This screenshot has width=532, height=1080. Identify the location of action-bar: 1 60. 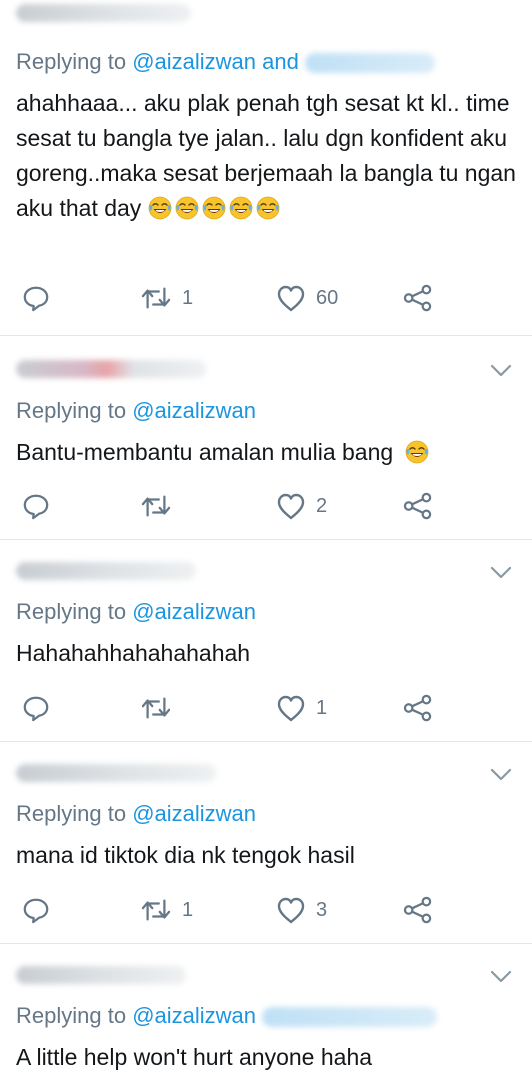
(266, 298).